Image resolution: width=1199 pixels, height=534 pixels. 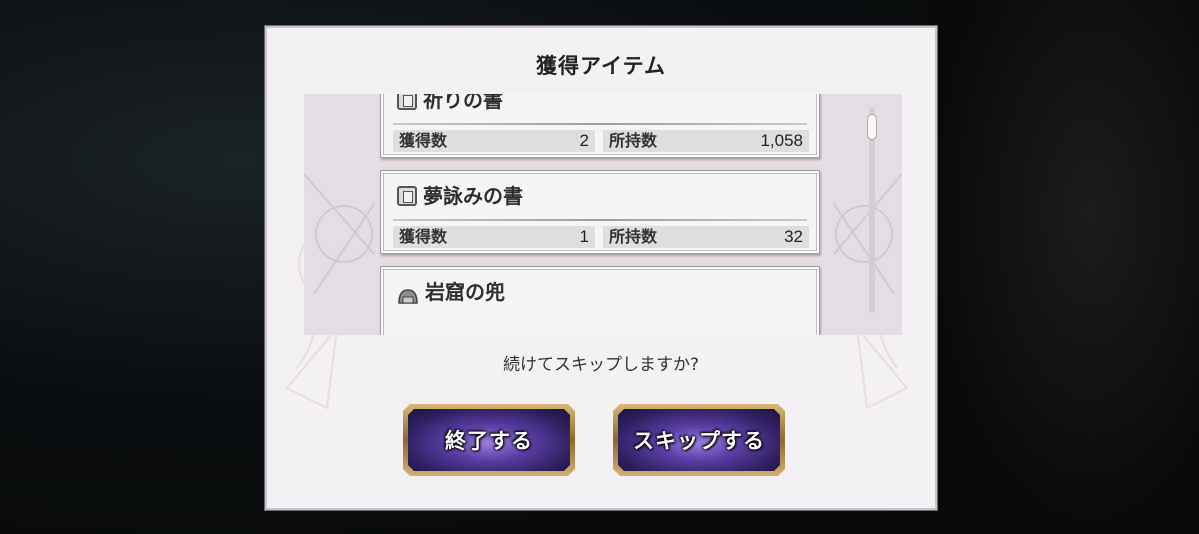 I want to click on end-button: 終了する, so click(x=489, y=440).